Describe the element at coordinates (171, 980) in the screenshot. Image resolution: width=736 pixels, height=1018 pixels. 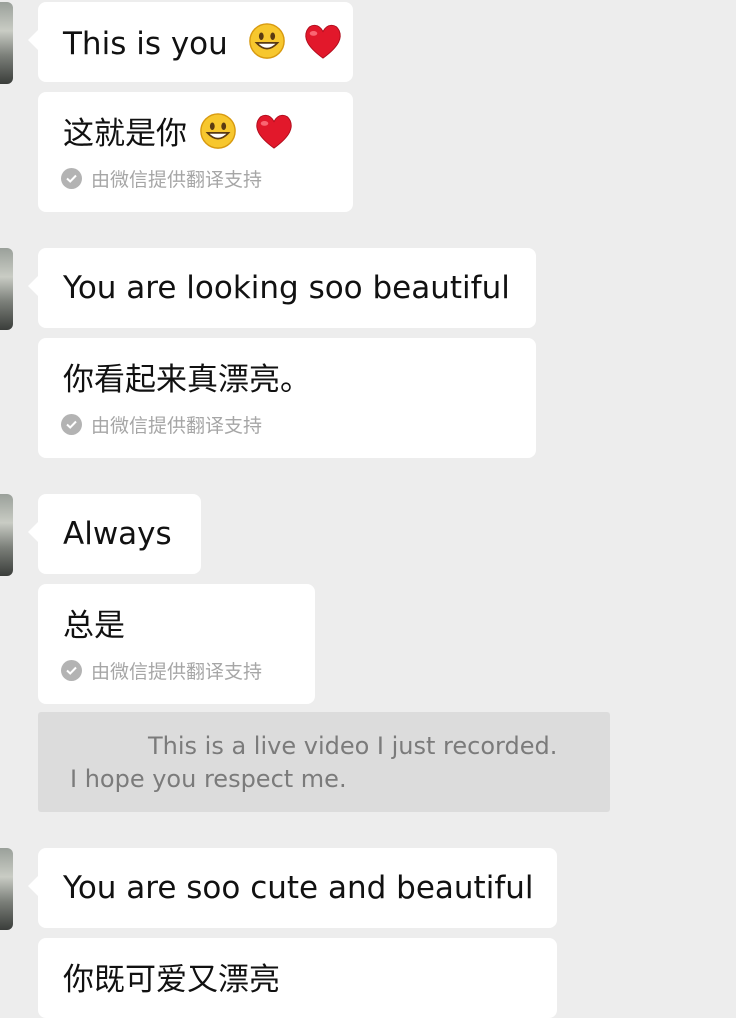
I see `translation-text: 你既可爱又漂亮` at that location.